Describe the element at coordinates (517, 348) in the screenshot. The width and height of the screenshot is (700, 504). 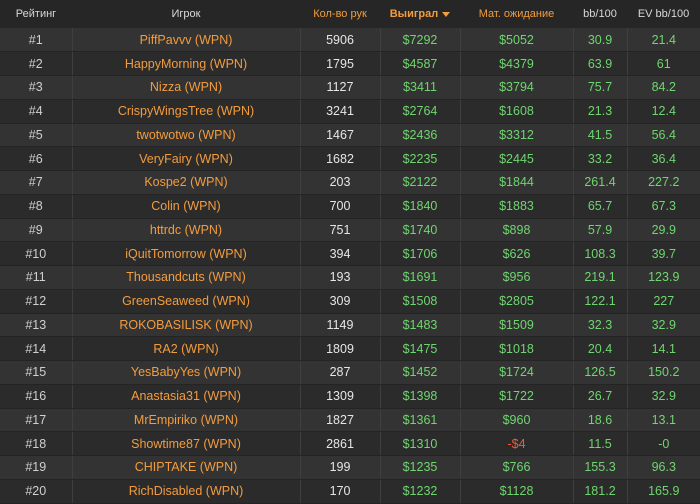
I see `ev-cell: $1018` at that location.